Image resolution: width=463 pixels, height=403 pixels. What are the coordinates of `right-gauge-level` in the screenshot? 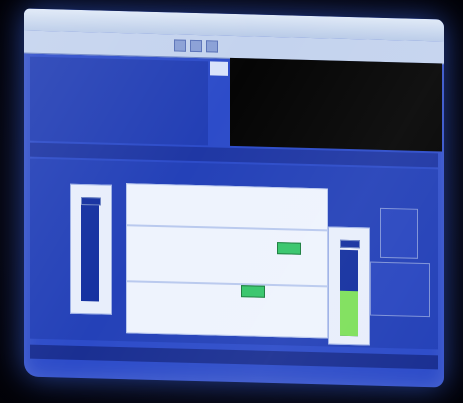 It's located at (349, 314).